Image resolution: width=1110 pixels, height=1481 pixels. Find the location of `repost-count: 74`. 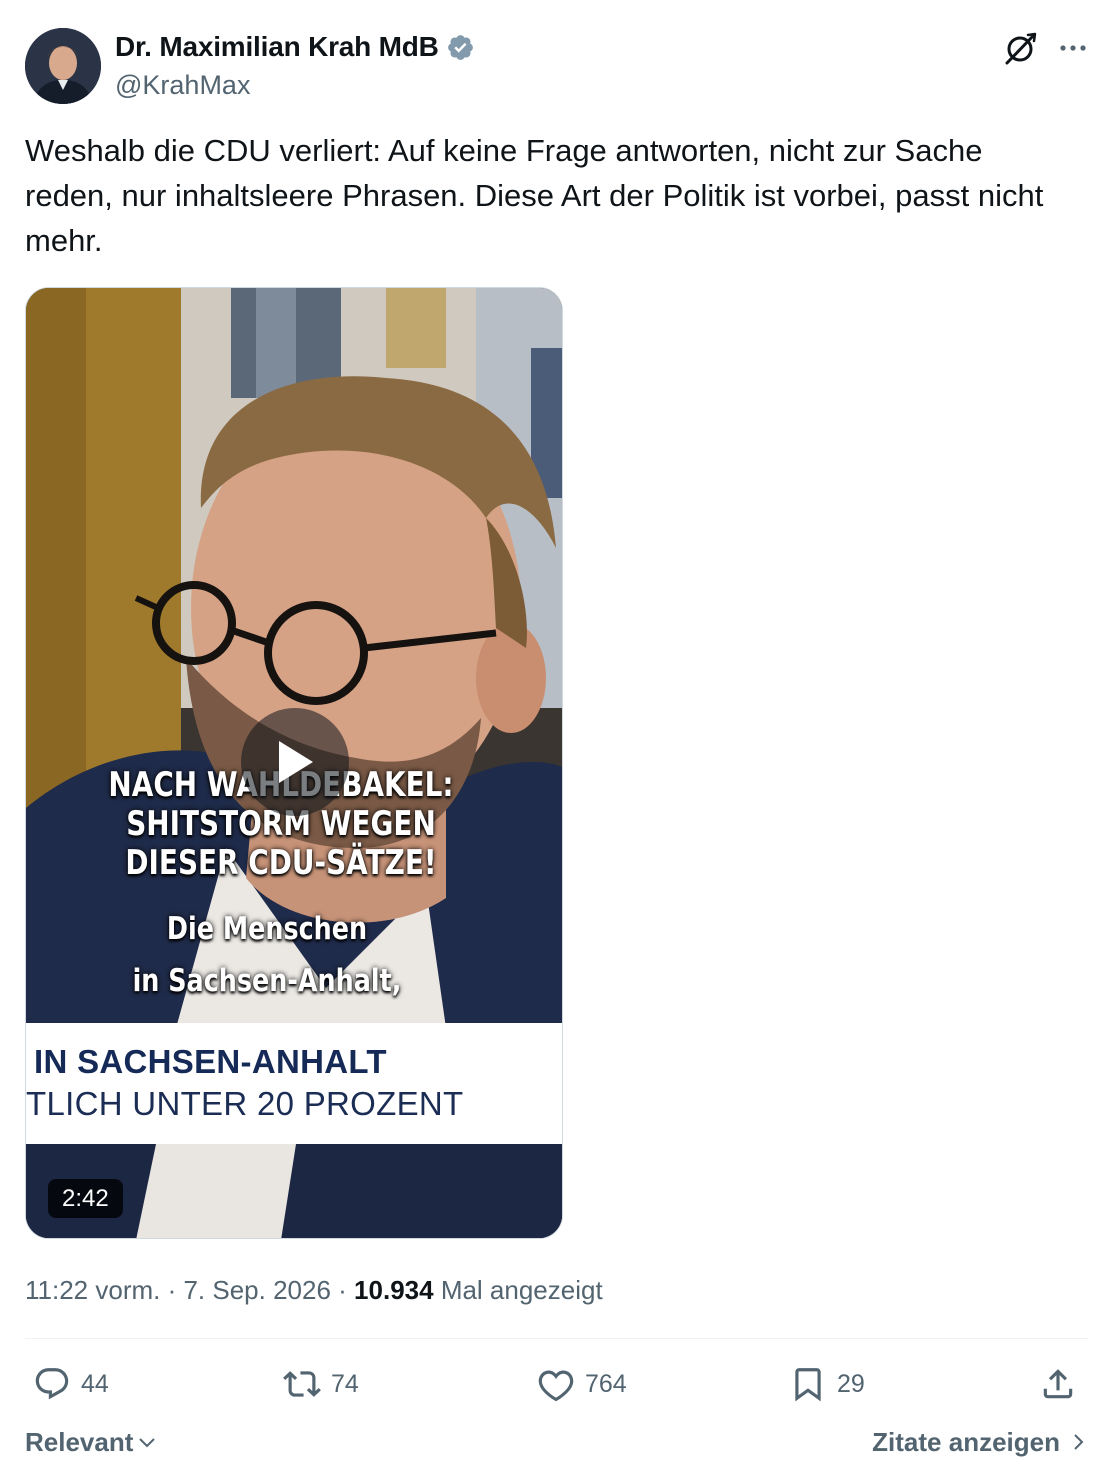

repost-count: 74 is located at coordinates (345, 1383).